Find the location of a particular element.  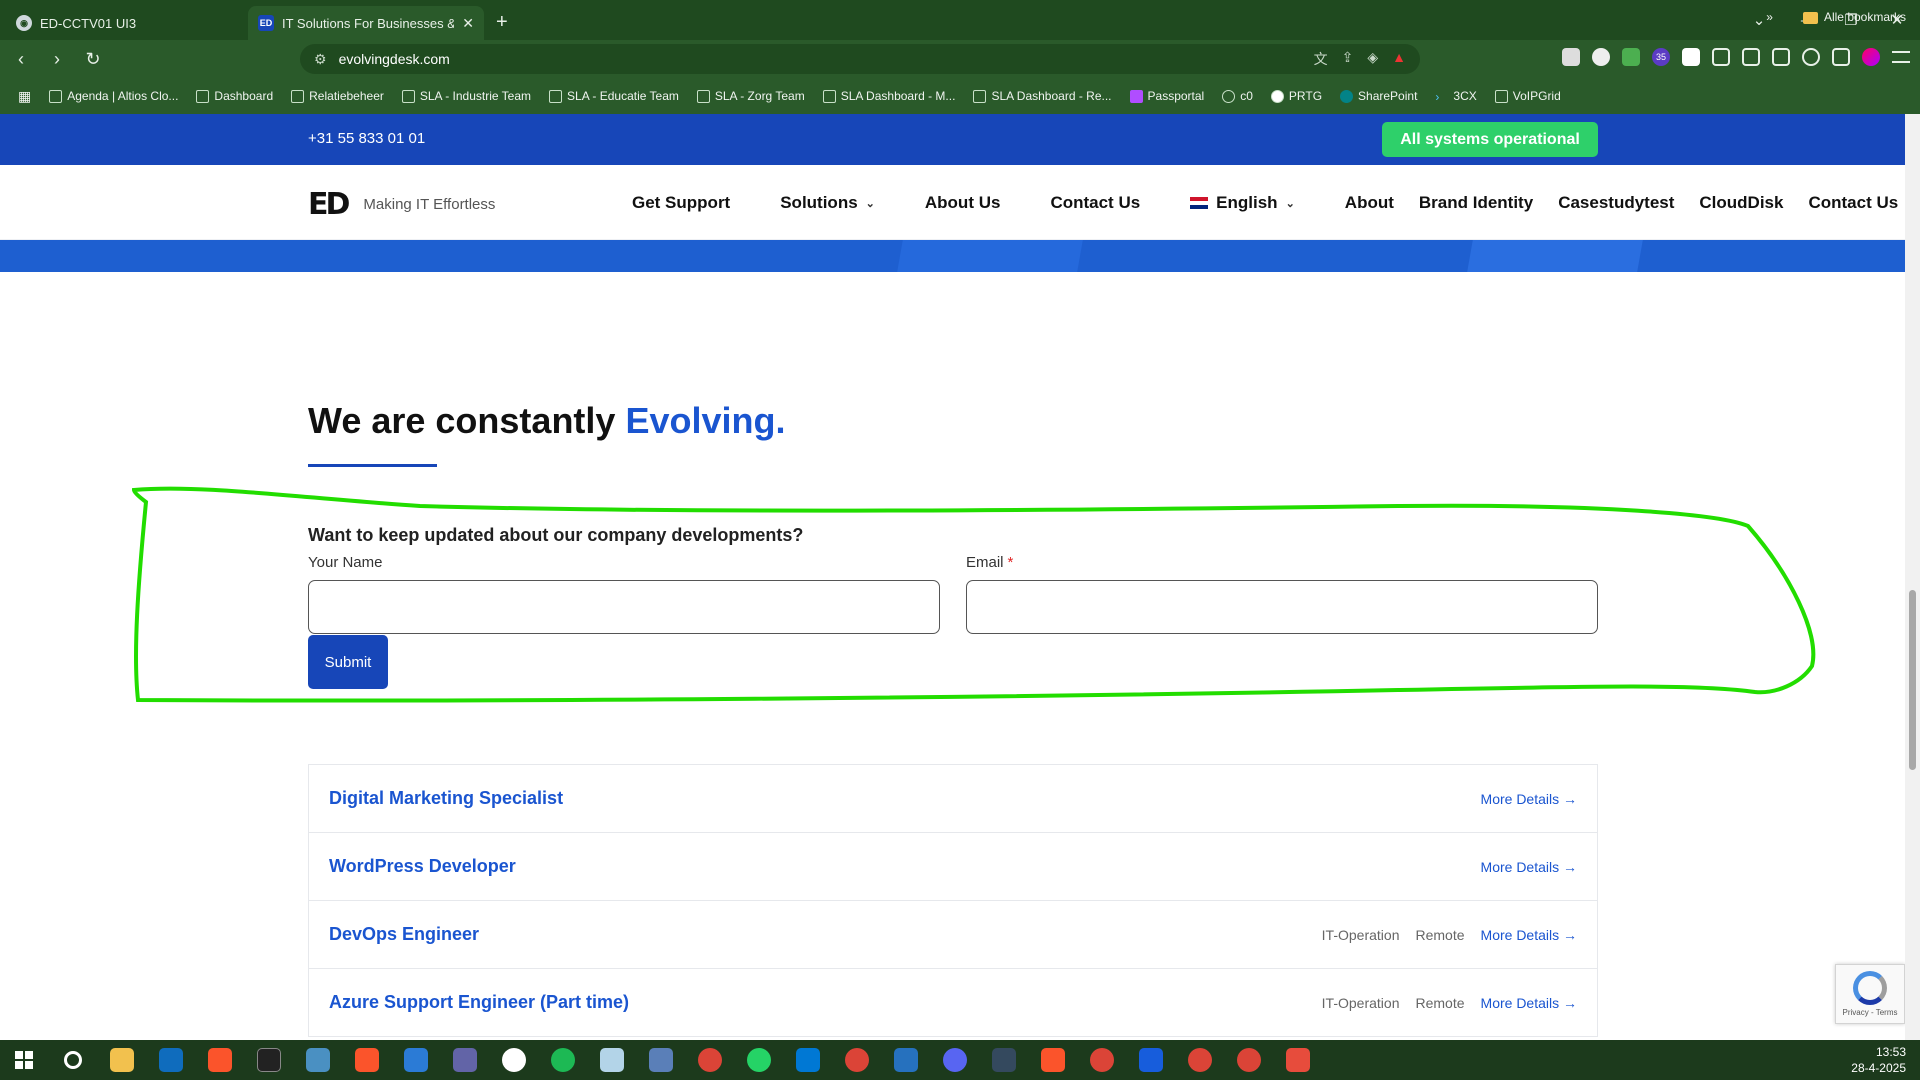

search-icon is located at coordinates (72, 1060).